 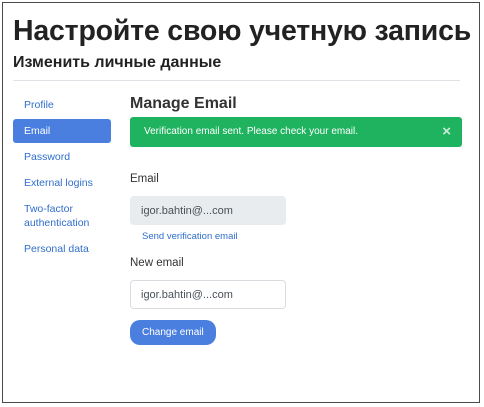 I want to click on section-title: Manage Email, so click(x=183, y=103).